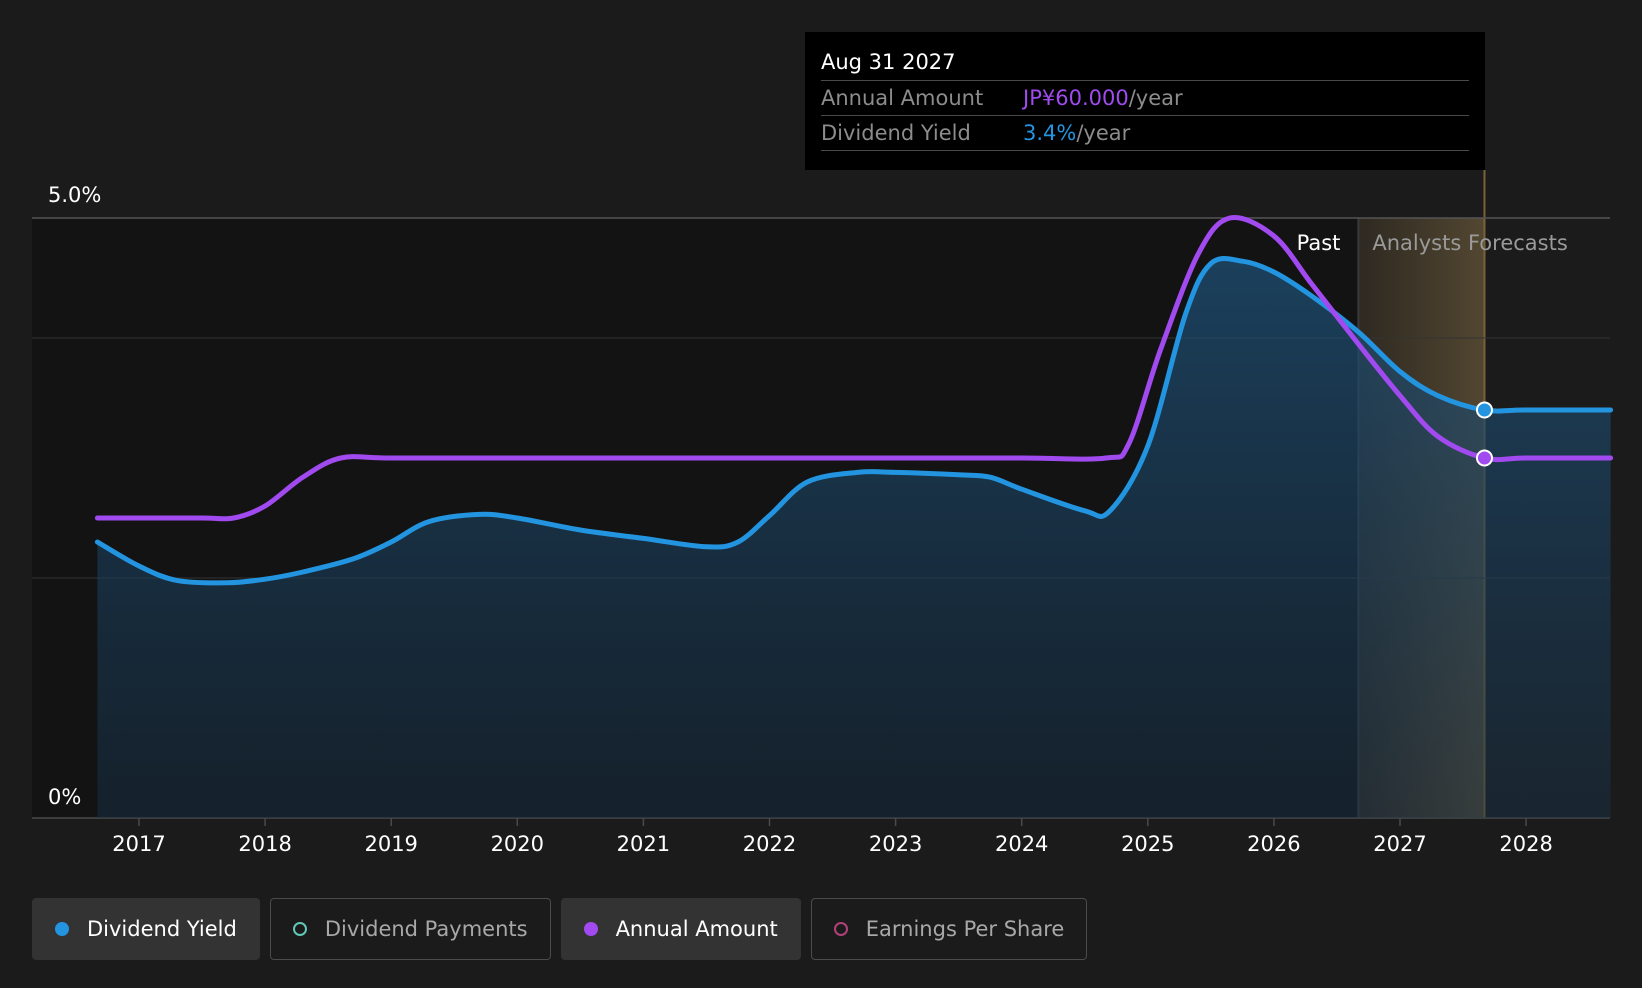 The image size is (1642, 988). Describe the element at coordinates (162, 929) in the screenshot. I see `legend-dividend-yield-label: Dividend Yield` at that location.